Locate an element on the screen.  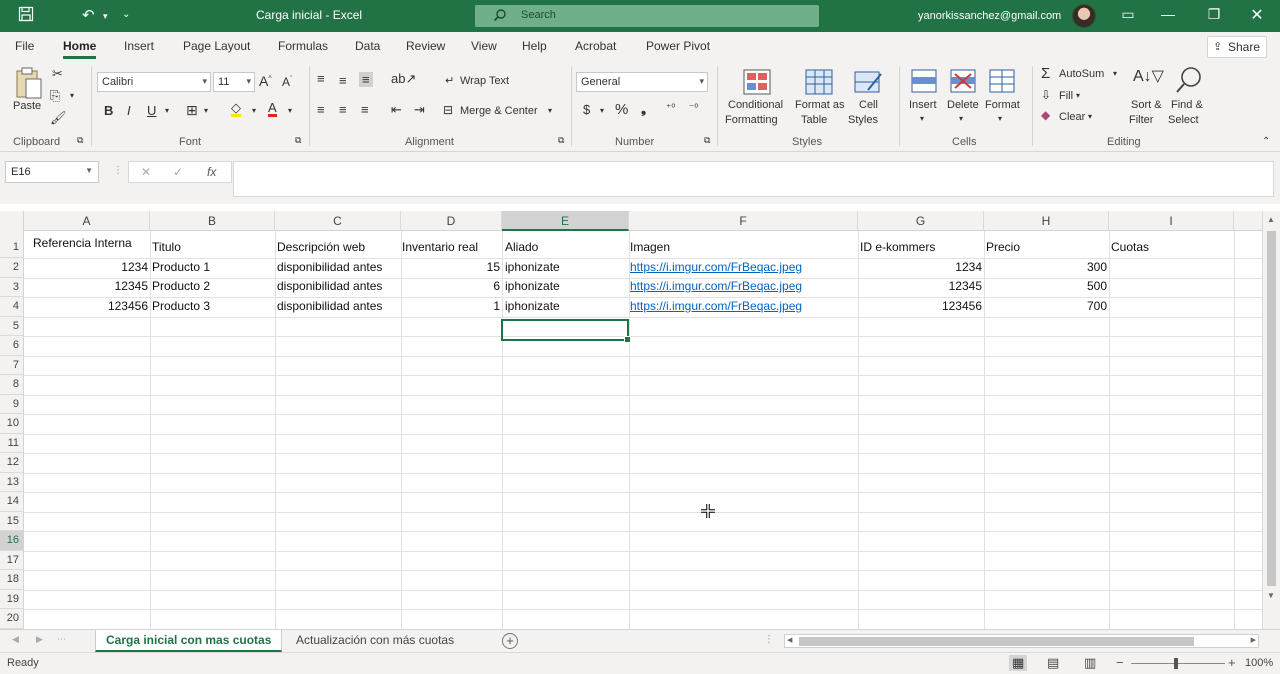
zoom-level: 100% is located at coordinates (1259, 663).